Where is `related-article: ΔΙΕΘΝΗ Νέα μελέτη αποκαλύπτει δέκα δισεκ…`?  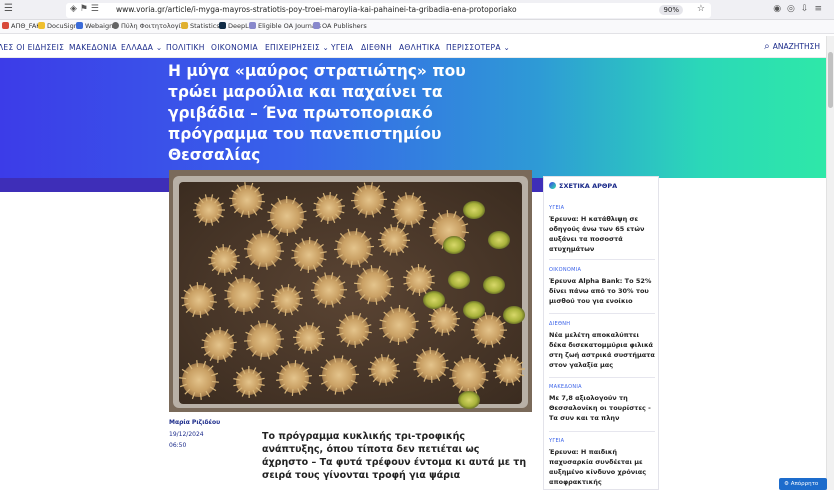 related-article: ΔΙΕΘΝΗ Νέα μελέτη αποκαλύπτει δέκα δισεκ… is located at coordinates (603, 345).